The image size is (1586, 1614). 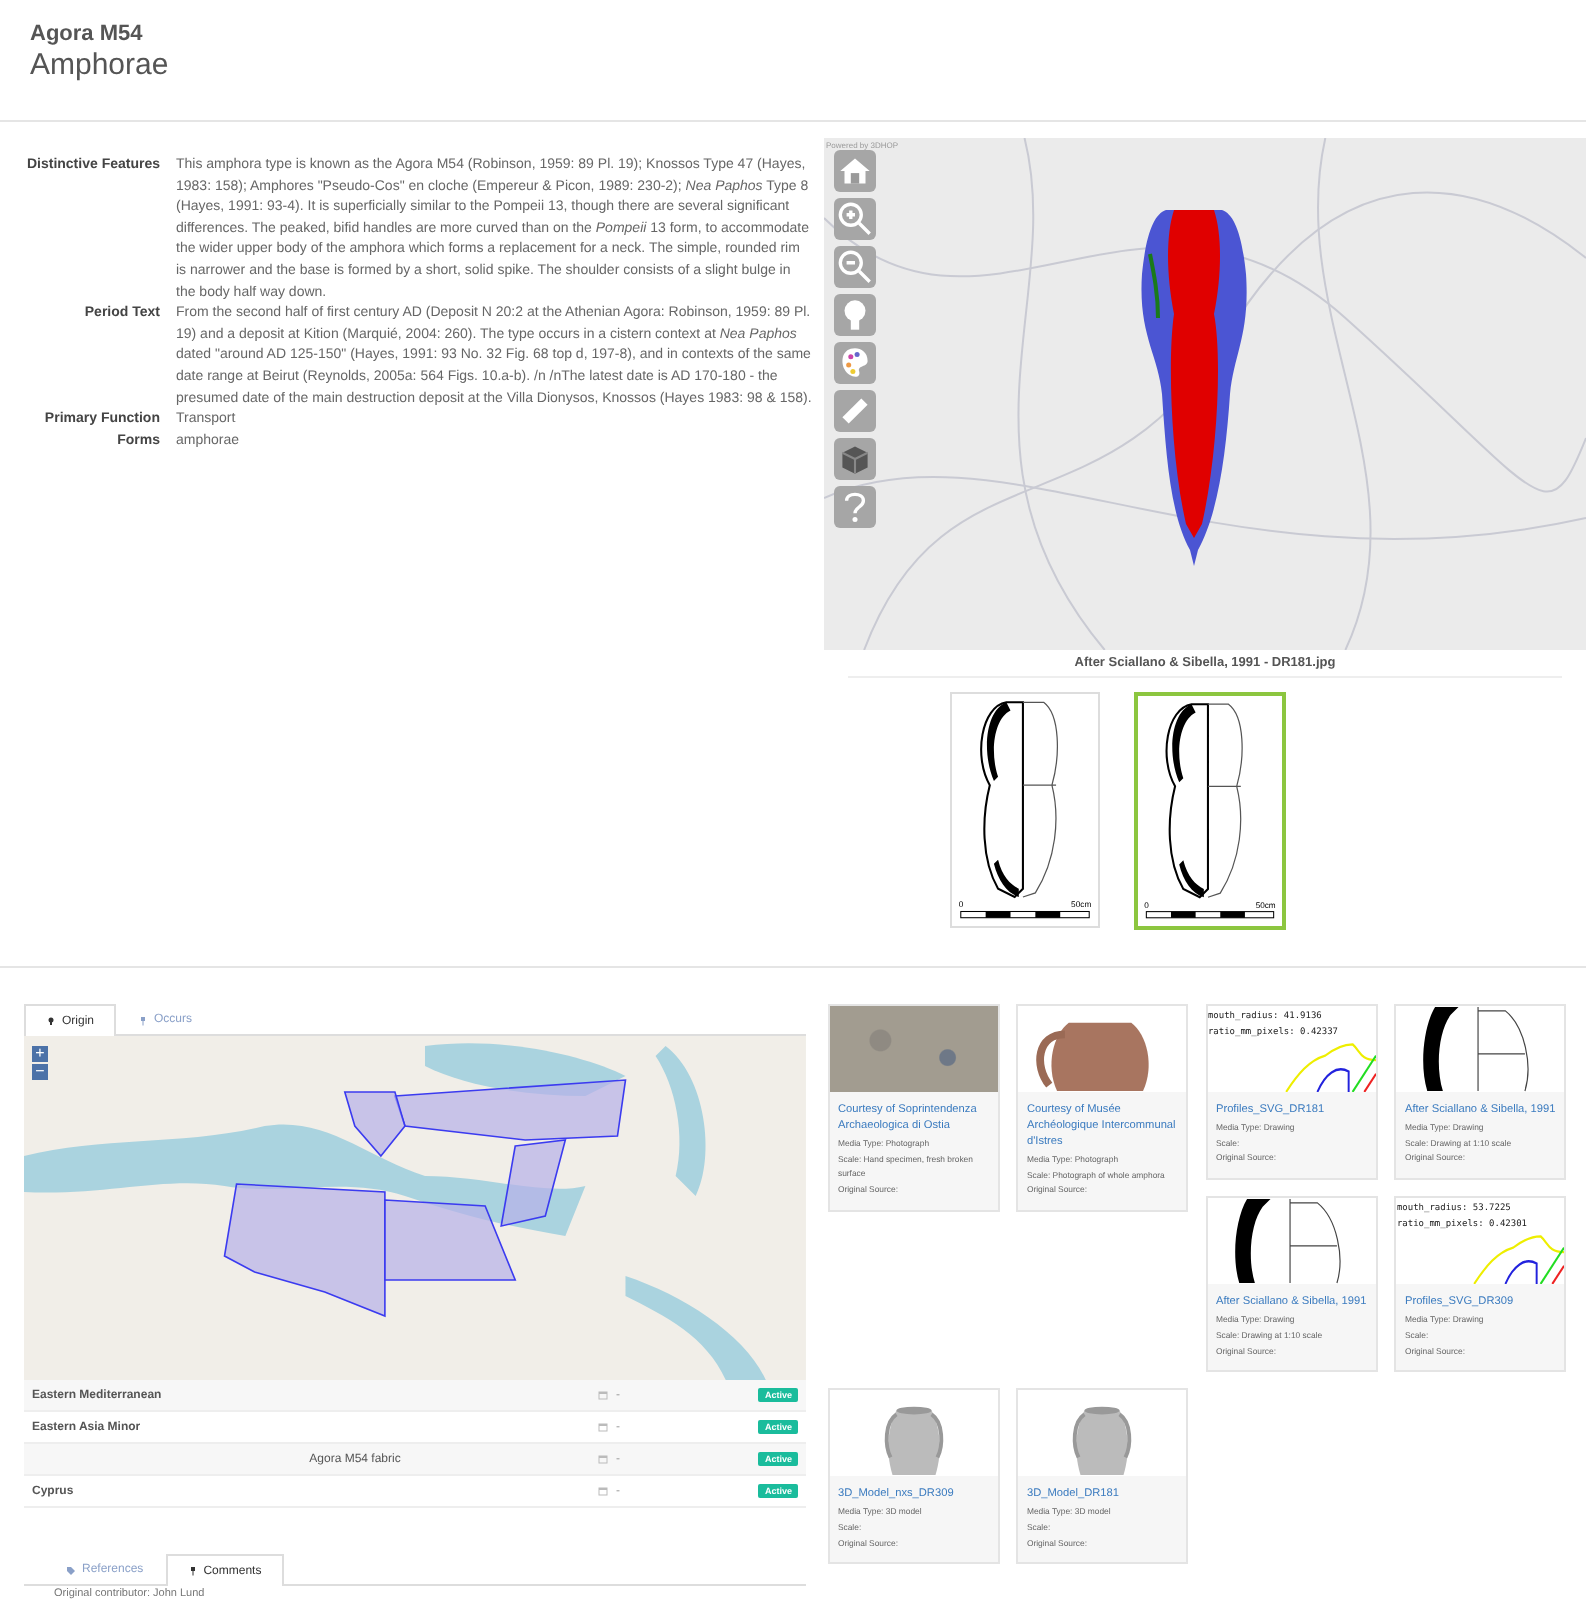 What do you see at coordinates (40, 1072) in the screenshot?
I see `map-zoom-out-button: −` at bounding box center [40, 1072].